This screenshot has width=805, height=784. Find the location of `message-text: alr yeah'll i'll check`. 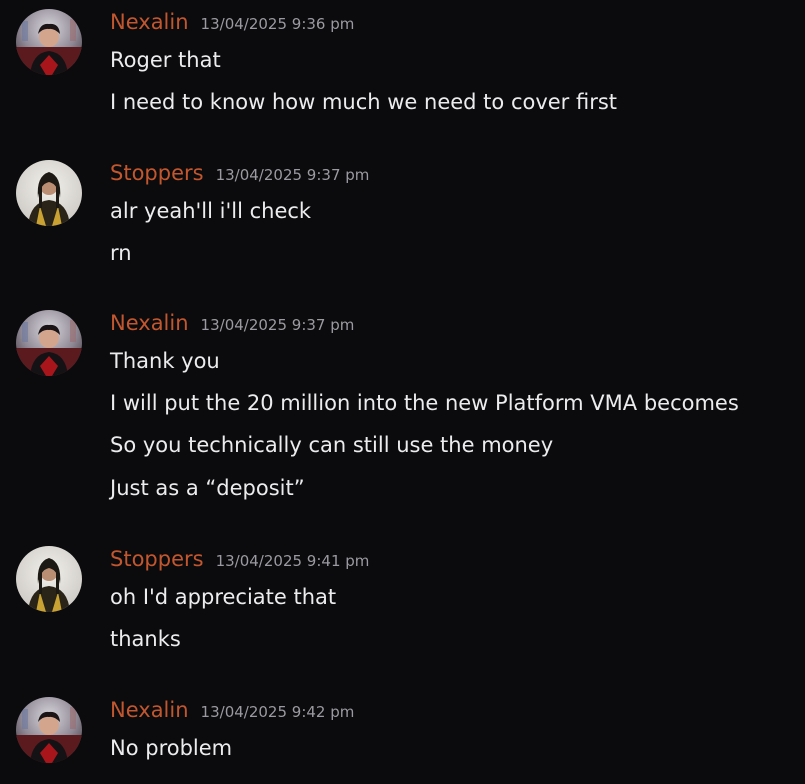

message-text: alr yeah'll i'll check is located at coordinates (211, 211).